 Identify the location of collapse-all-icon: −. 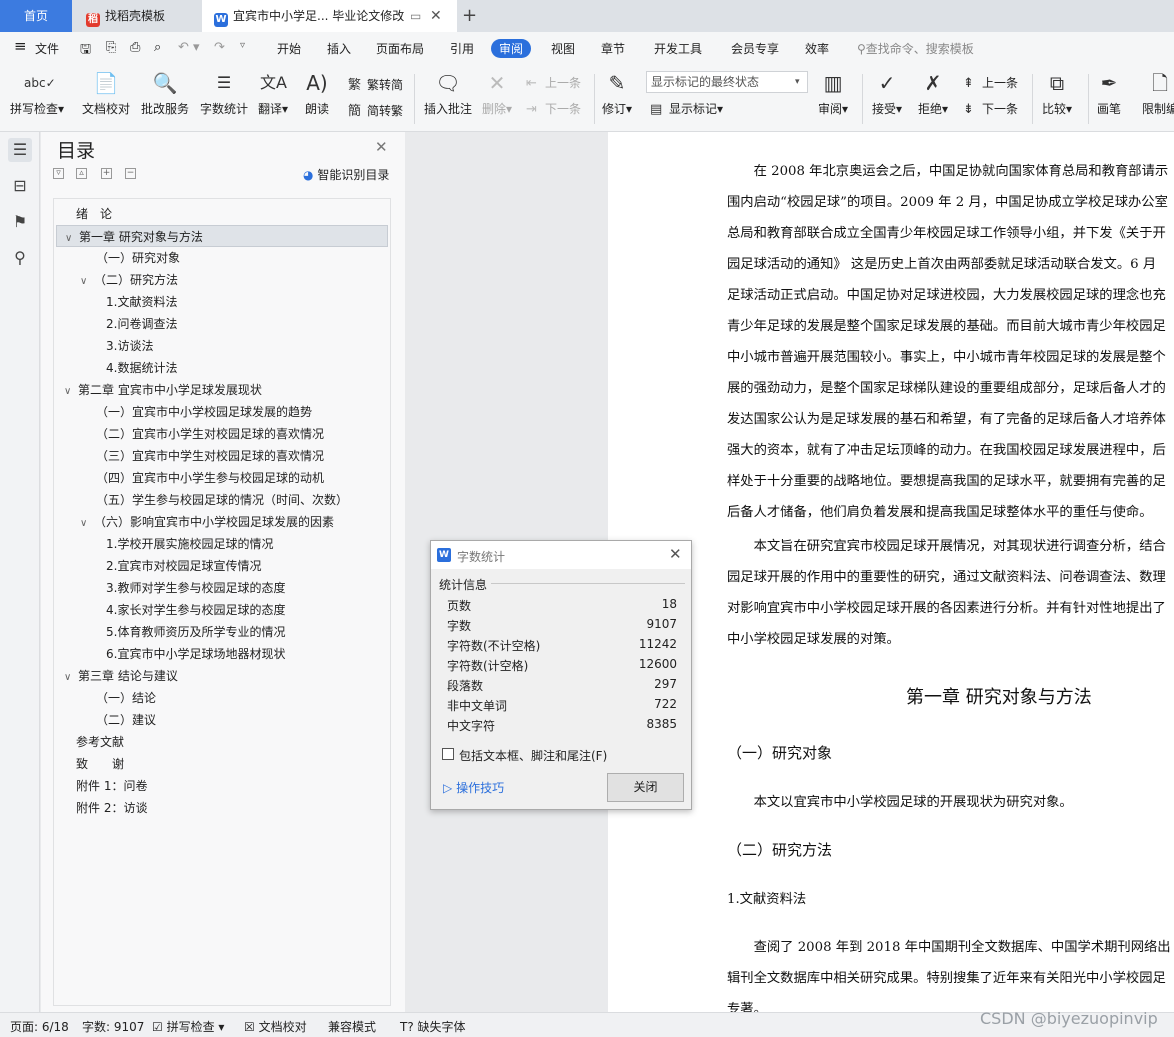
(130, 173).